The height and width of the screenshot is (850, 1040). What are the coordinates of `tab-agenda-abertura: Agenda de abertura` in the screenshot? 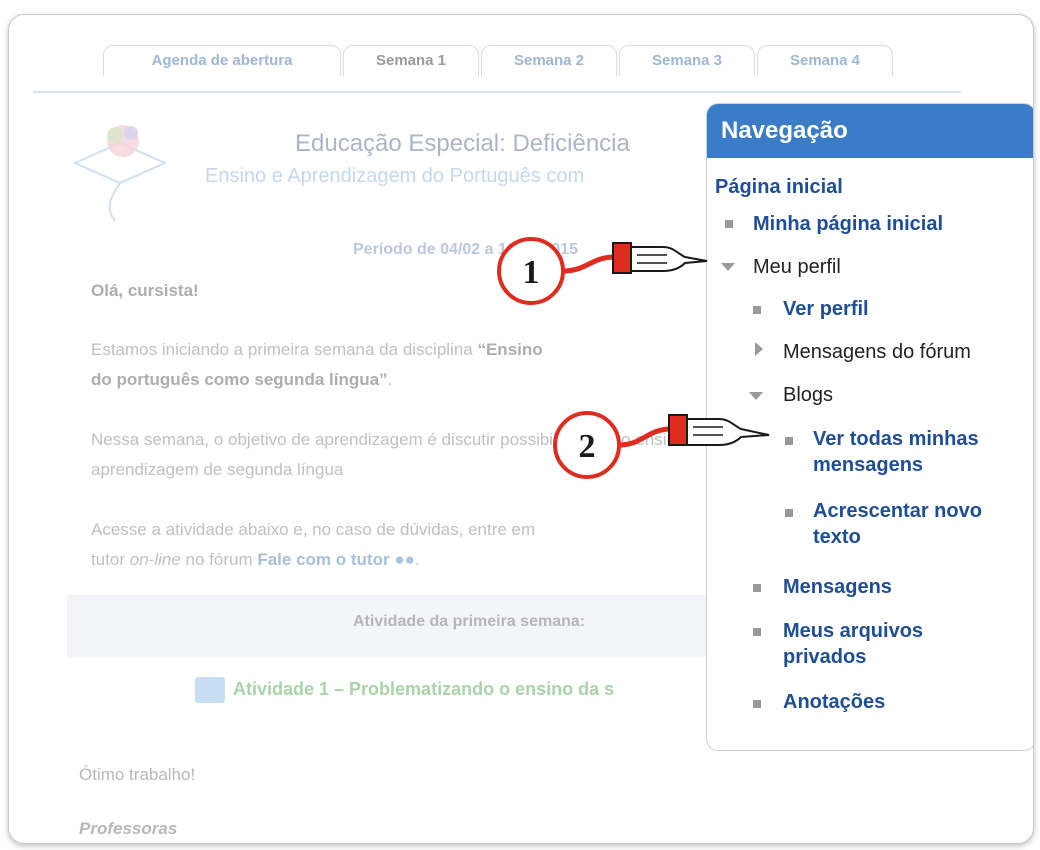 It's located at (222, 60).